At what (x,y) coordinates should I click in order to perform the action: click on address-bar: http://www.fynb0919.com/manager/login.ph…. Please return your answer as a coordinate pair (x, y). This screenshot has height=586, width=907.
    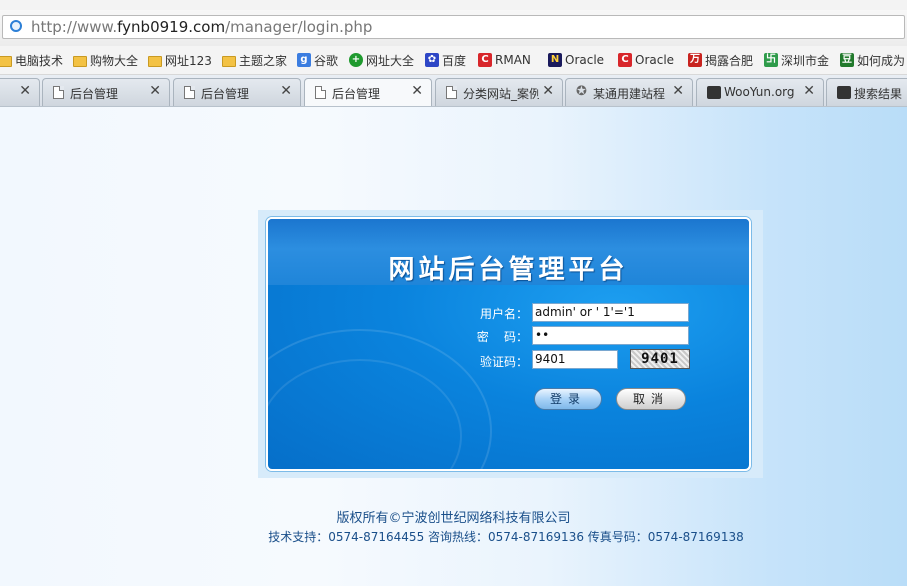
    Looking at the image, I should click on (453, 28).